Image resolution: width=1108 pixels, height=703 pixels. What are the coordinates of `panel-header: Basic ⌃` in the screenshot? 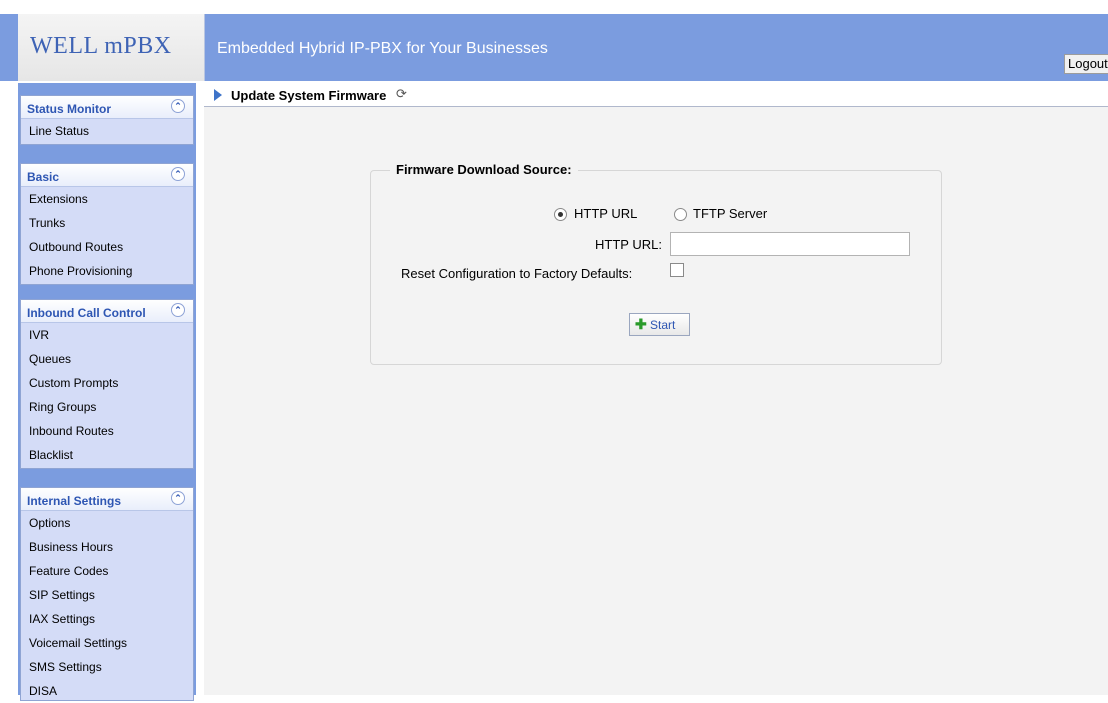 It's located at (107, 175).